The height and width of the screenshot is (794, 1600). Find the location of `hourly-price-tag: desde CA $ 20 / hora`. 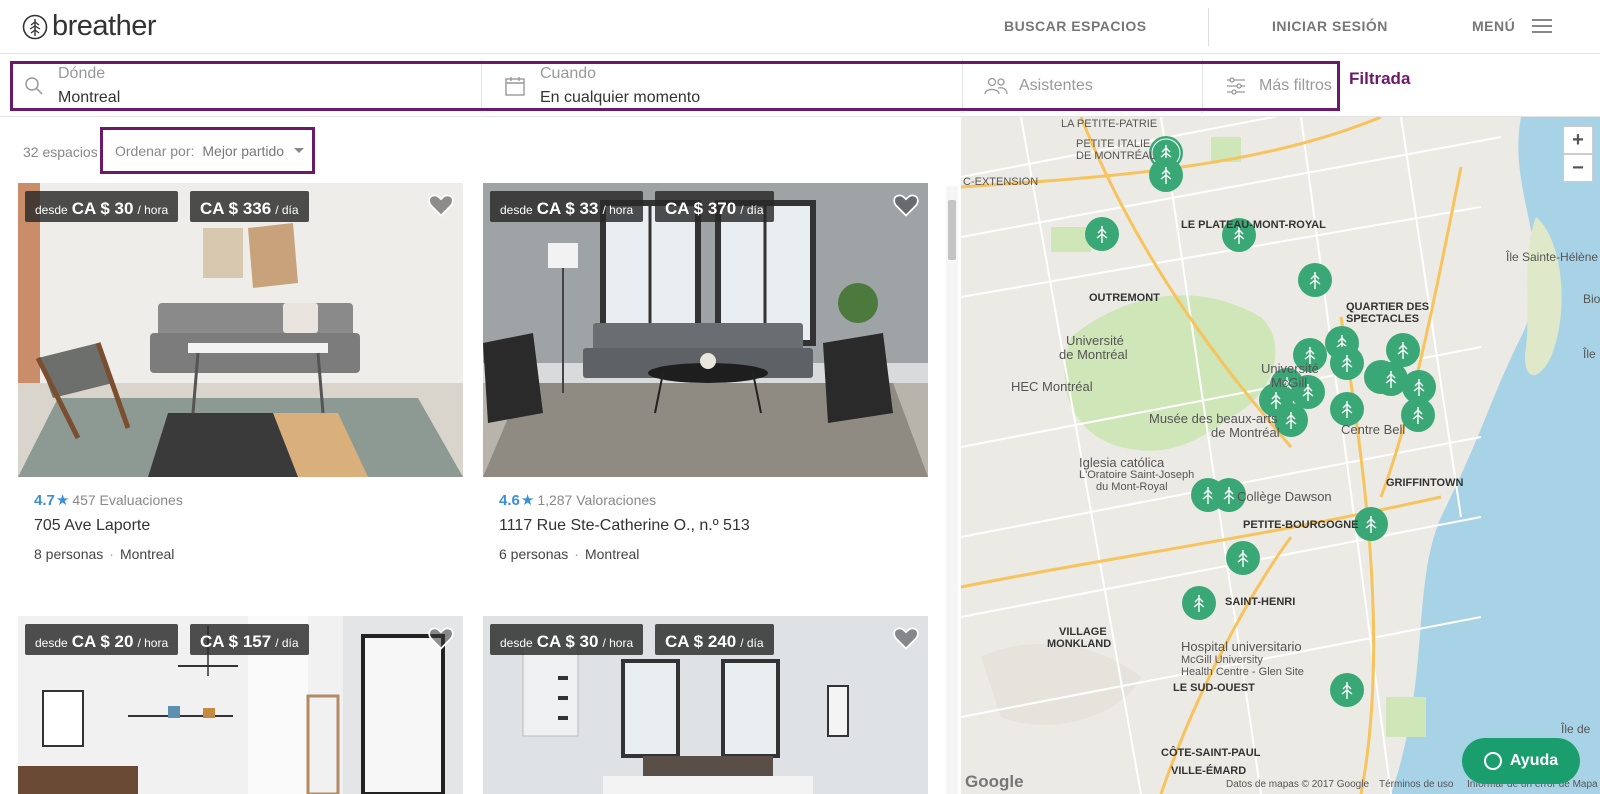

hourly-price-tag: desde CA $ 20 / hora is located at coordinates (102, 639).